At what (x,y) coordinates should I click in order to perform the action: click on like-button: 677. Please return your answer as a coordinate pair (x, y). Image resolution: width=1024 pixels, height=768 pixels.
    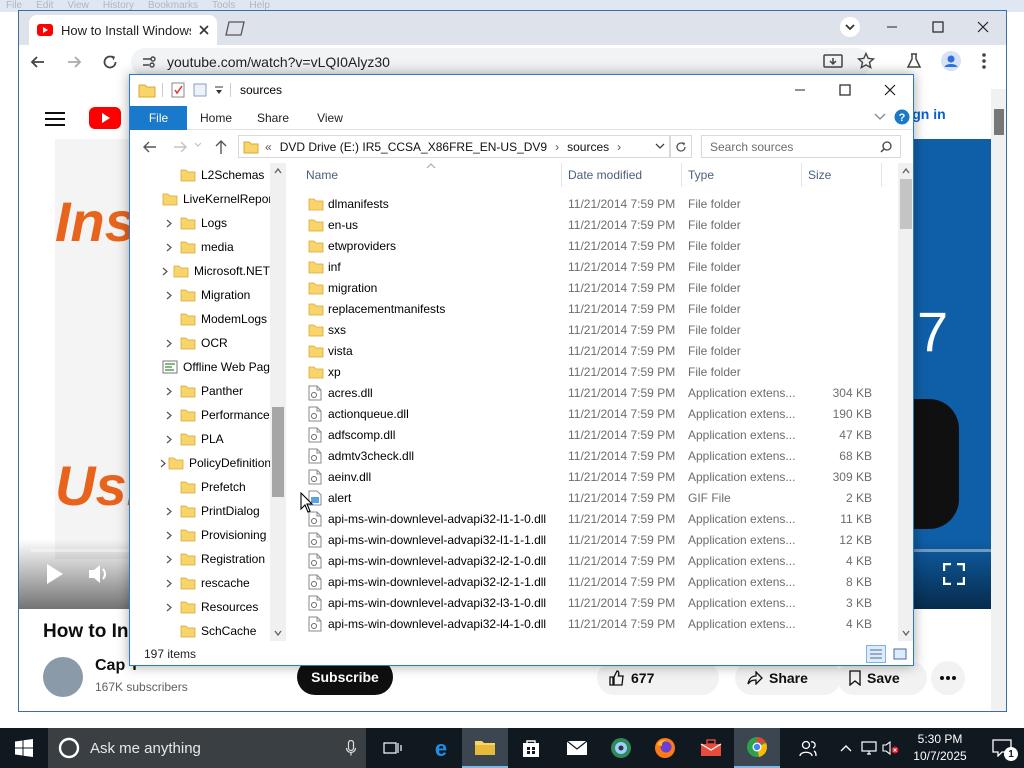
    Looking at the image, I should click on (658, 678).